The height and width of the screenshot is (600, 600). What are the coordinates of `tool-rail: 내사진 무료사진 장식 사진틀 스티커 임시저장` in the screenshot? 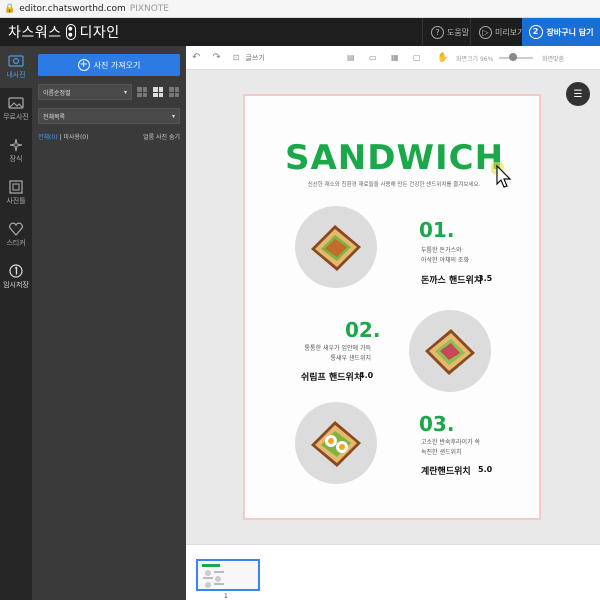 It's located at (16, 323).